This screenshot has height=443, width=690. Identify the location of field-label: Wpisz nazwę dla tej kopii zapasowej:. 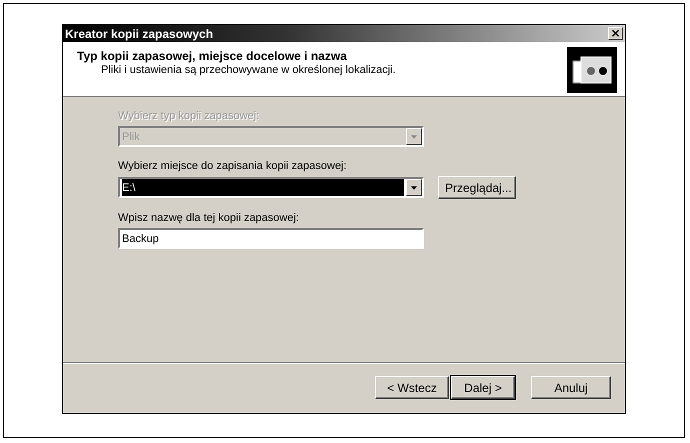
(208, 218).